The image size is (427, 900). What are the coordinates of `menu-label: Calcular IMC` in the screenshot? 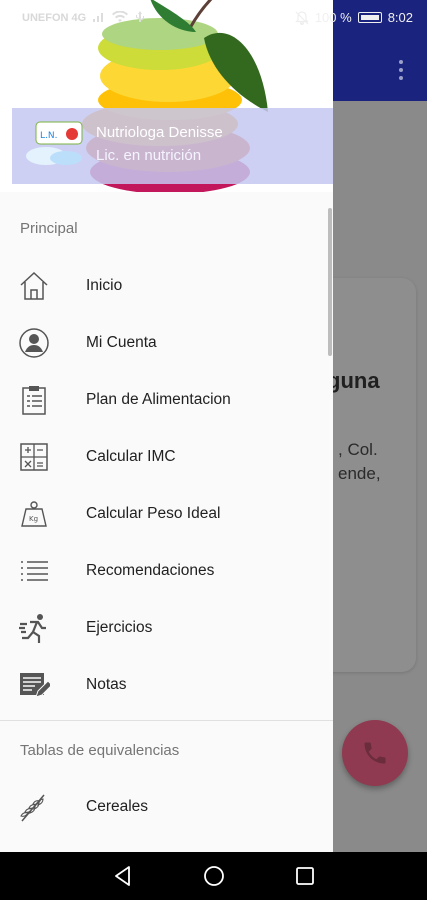 It's located at (131, 456).